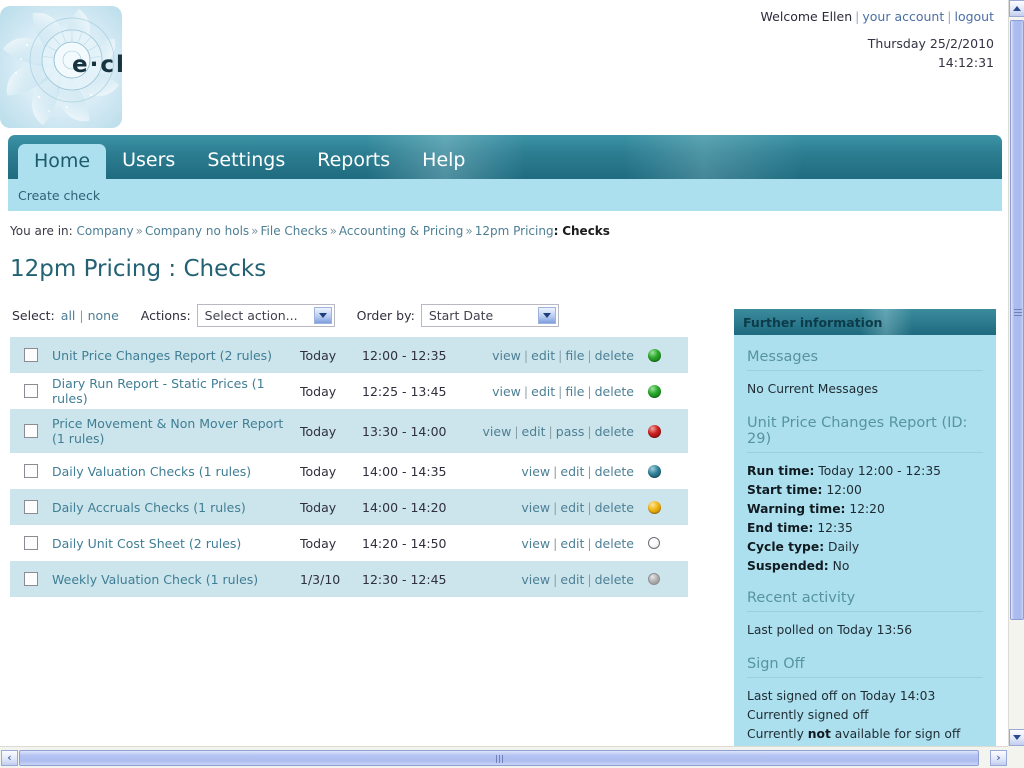 The image size is (1024, 768). Describe the element at coordinates (320, 579) in the screenshot. I see `row-day: 1/3/10` at that location.